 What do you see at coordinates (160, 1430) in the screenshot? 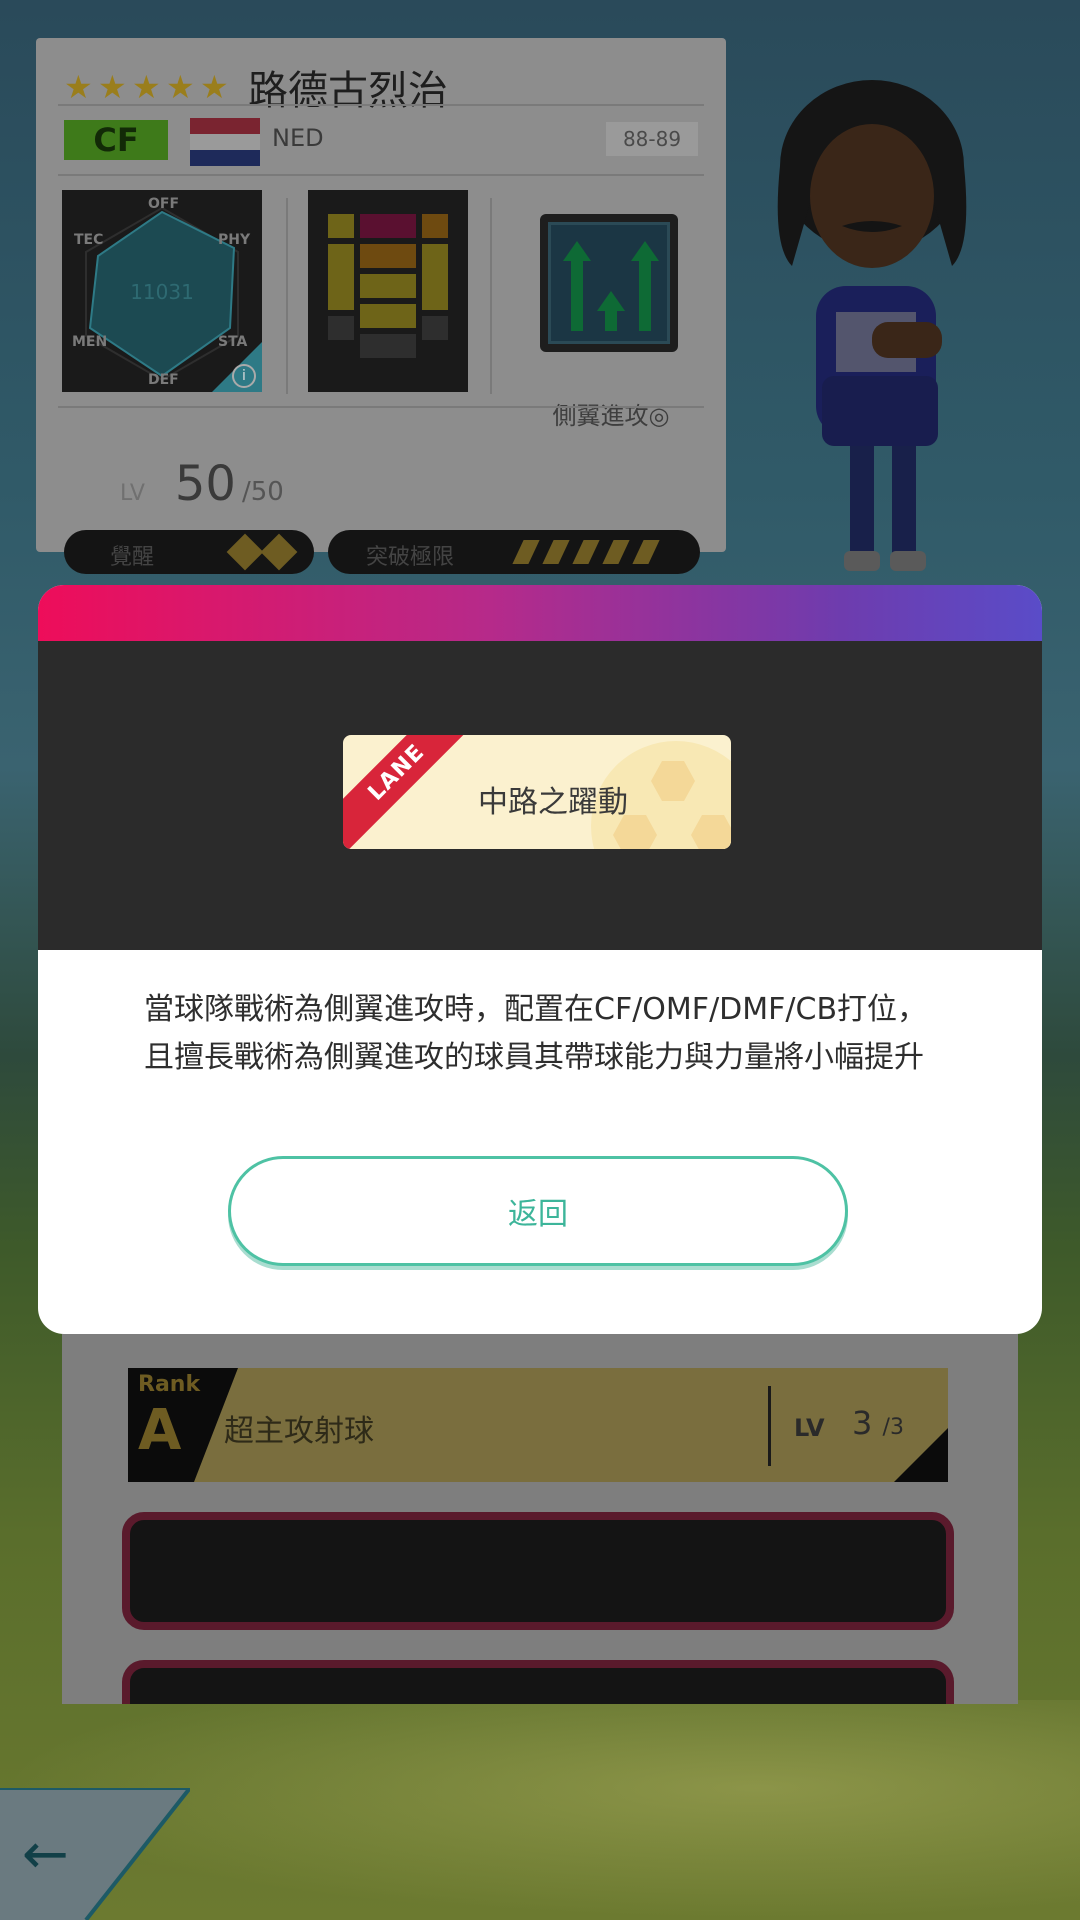
I see `rank-letter: A` at bounding box center [160, 1430].